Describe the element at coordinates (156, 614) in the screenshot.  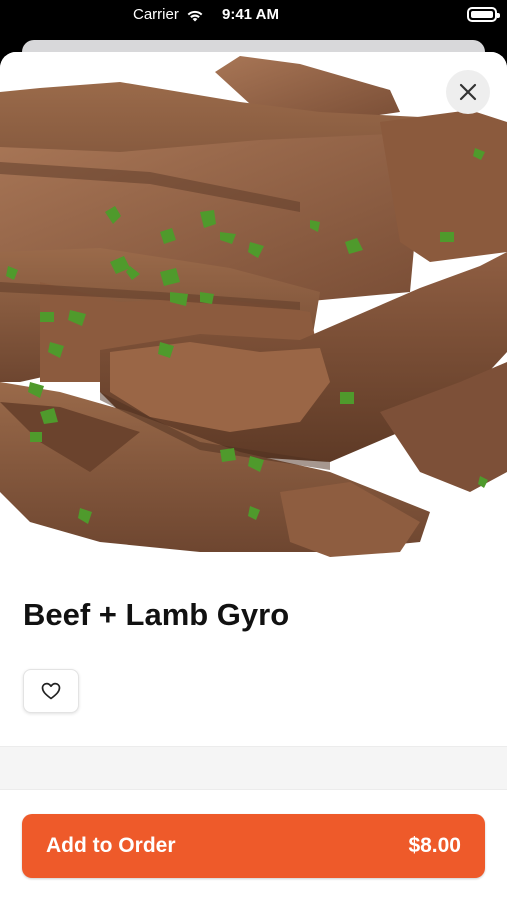
I see `item-title: Beef + Lamb Gyro` at that location.